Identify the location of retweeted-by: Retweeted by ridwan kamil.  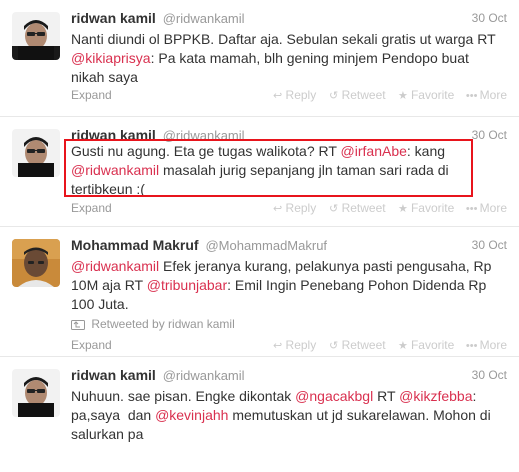
(153, 324).